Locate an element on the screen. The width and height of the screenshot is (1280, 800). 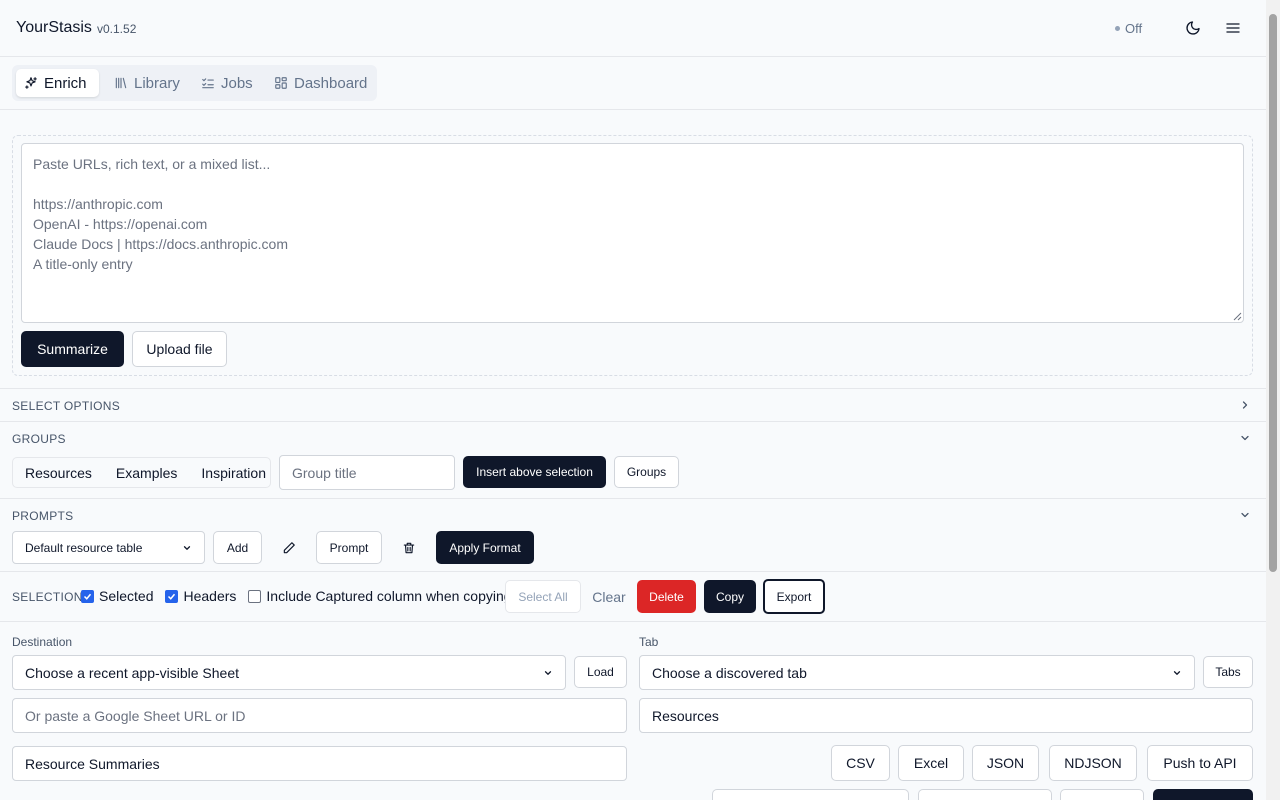
upload-file-button: Upload file is located at coordinates (179, 349).